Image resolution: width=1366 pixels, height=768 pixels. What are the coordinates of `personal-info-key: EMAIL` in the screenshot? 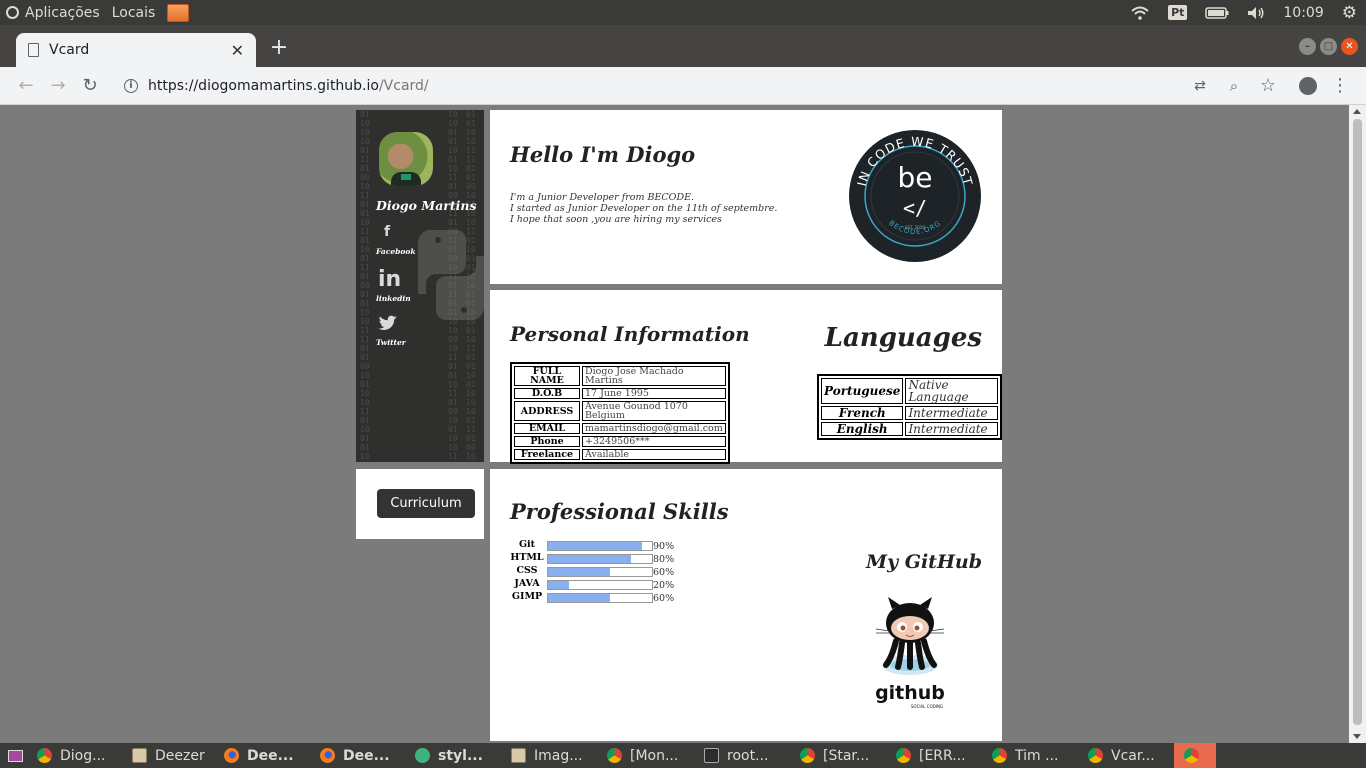 It's located at (547, 428).